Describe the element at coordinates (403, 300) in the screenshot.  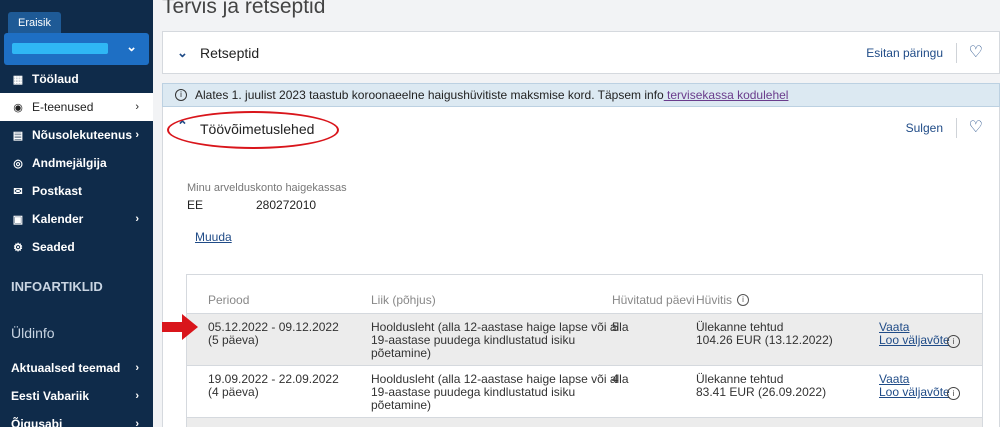
I see `column-header-type: Liik (põhjus)` at that location.